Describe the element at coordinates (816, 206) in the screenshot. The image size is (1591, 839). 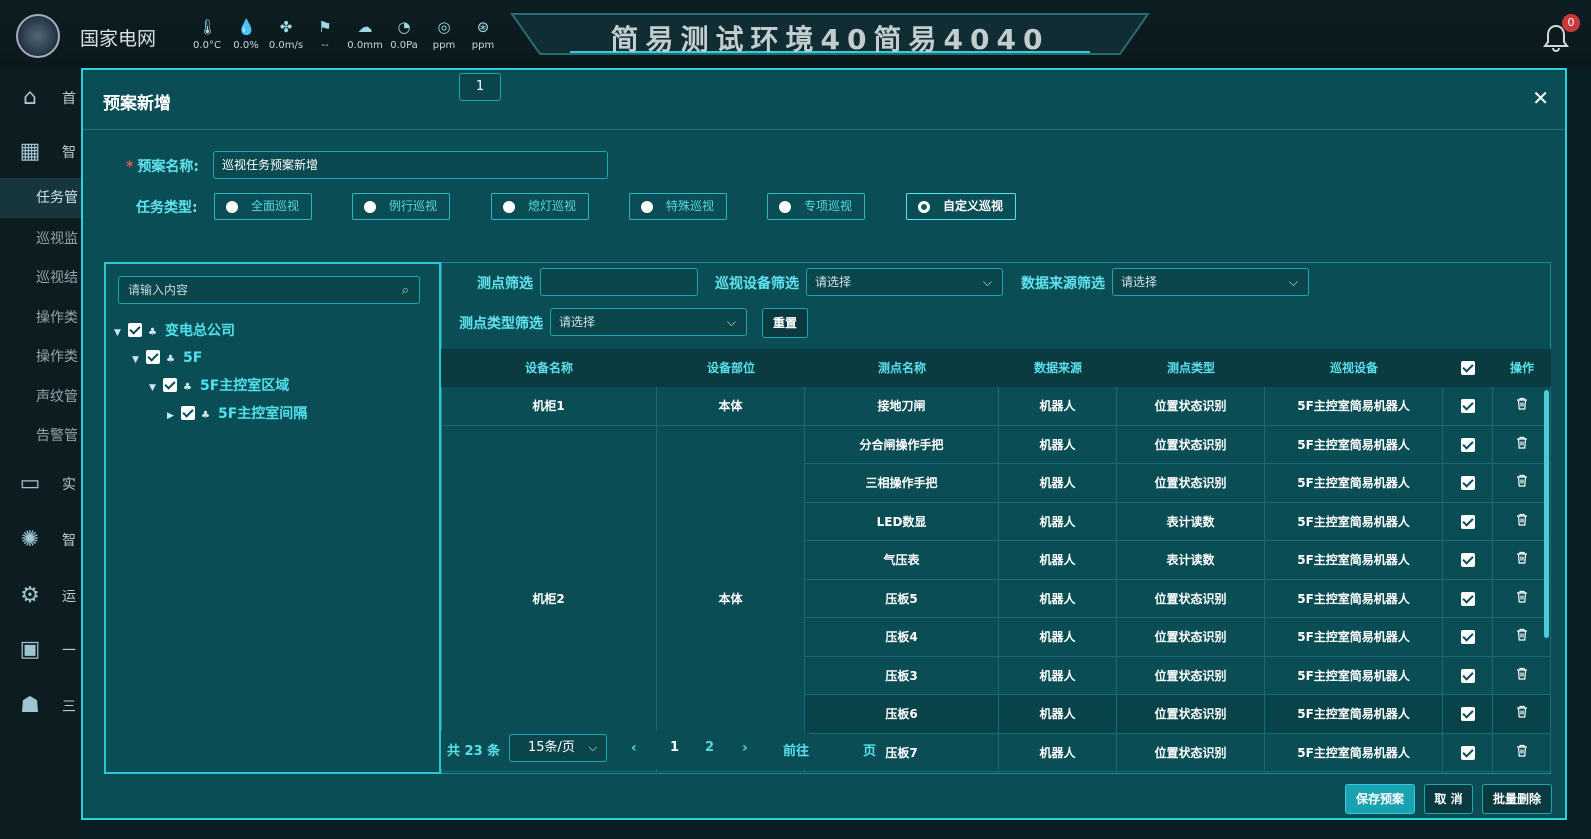
I see `task-type-dedicated: 专项巡视` at that location.